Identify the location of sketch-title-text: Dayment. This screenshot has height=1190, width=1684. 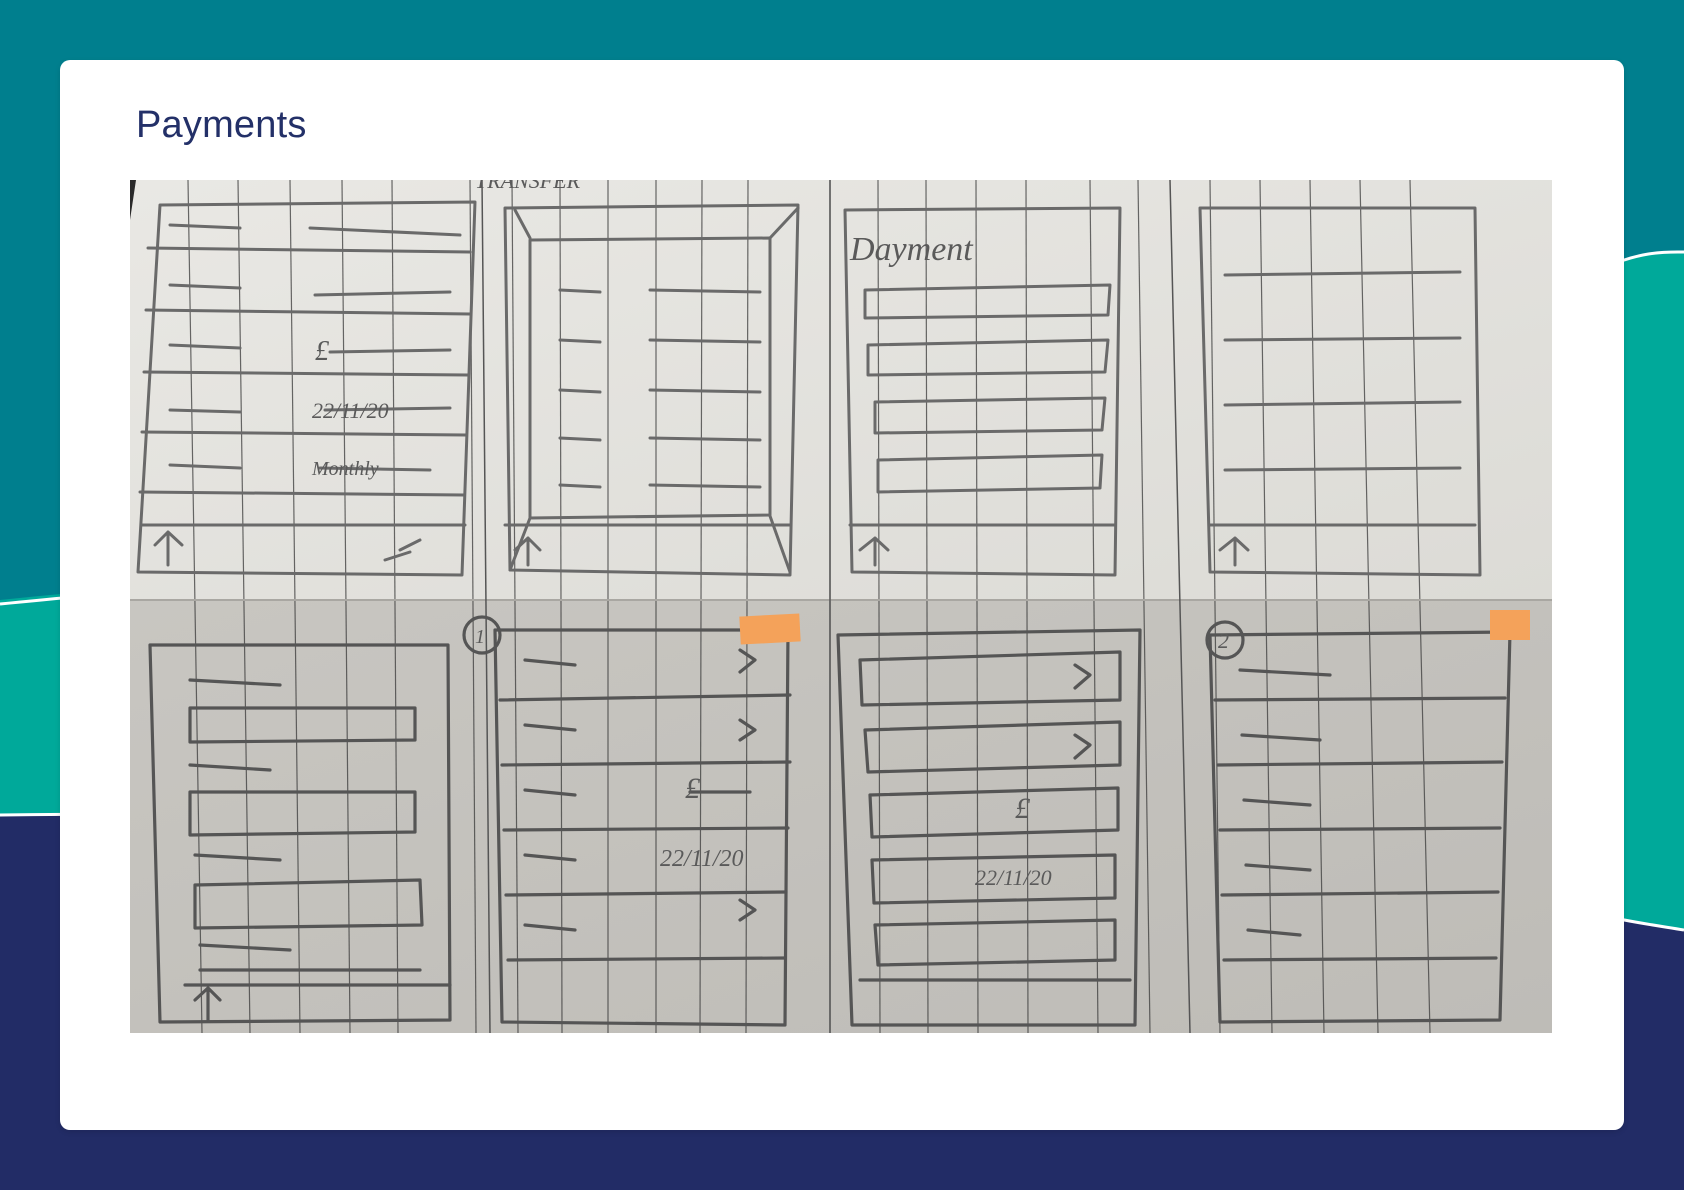
(911, 249).